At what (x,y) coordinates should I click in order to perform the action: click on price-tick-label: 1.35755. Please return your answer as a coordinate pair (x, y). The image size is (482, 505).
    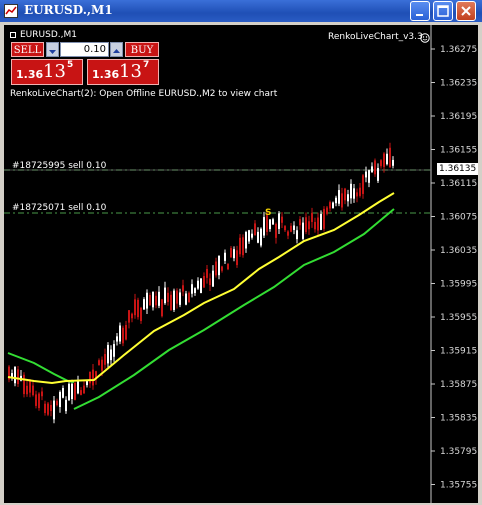
    Looking at the image, I should click on (458, 486).